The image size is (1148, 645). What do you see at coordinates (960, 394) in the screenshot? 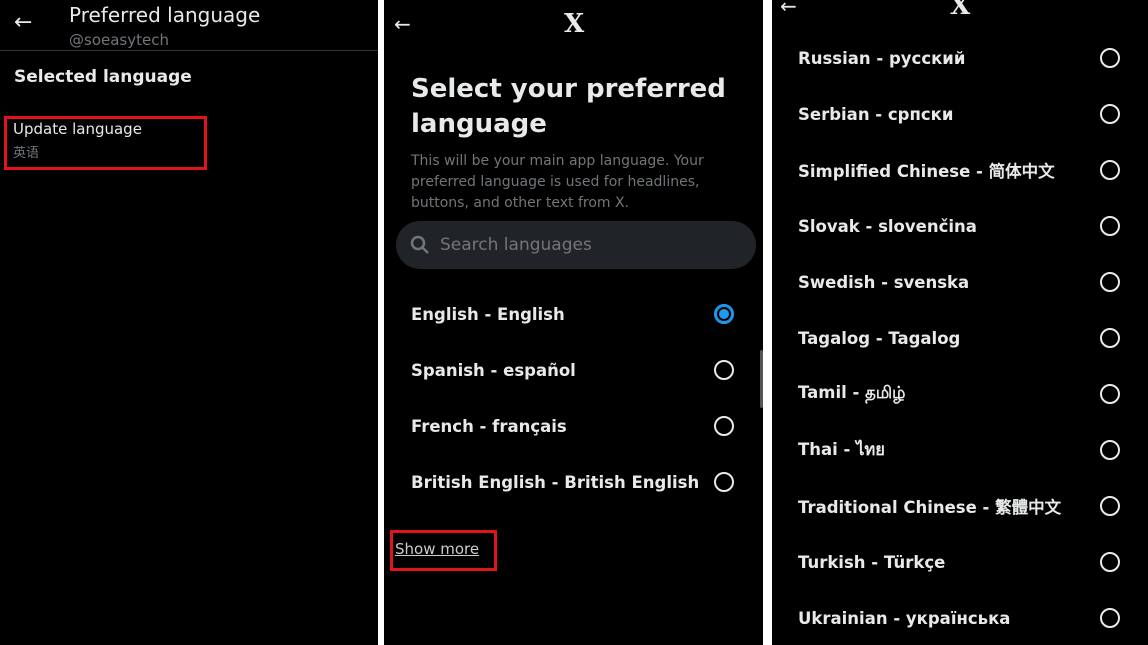
I see `language-option: Tamil - தமிழ்` at bounding box center [960, 394].